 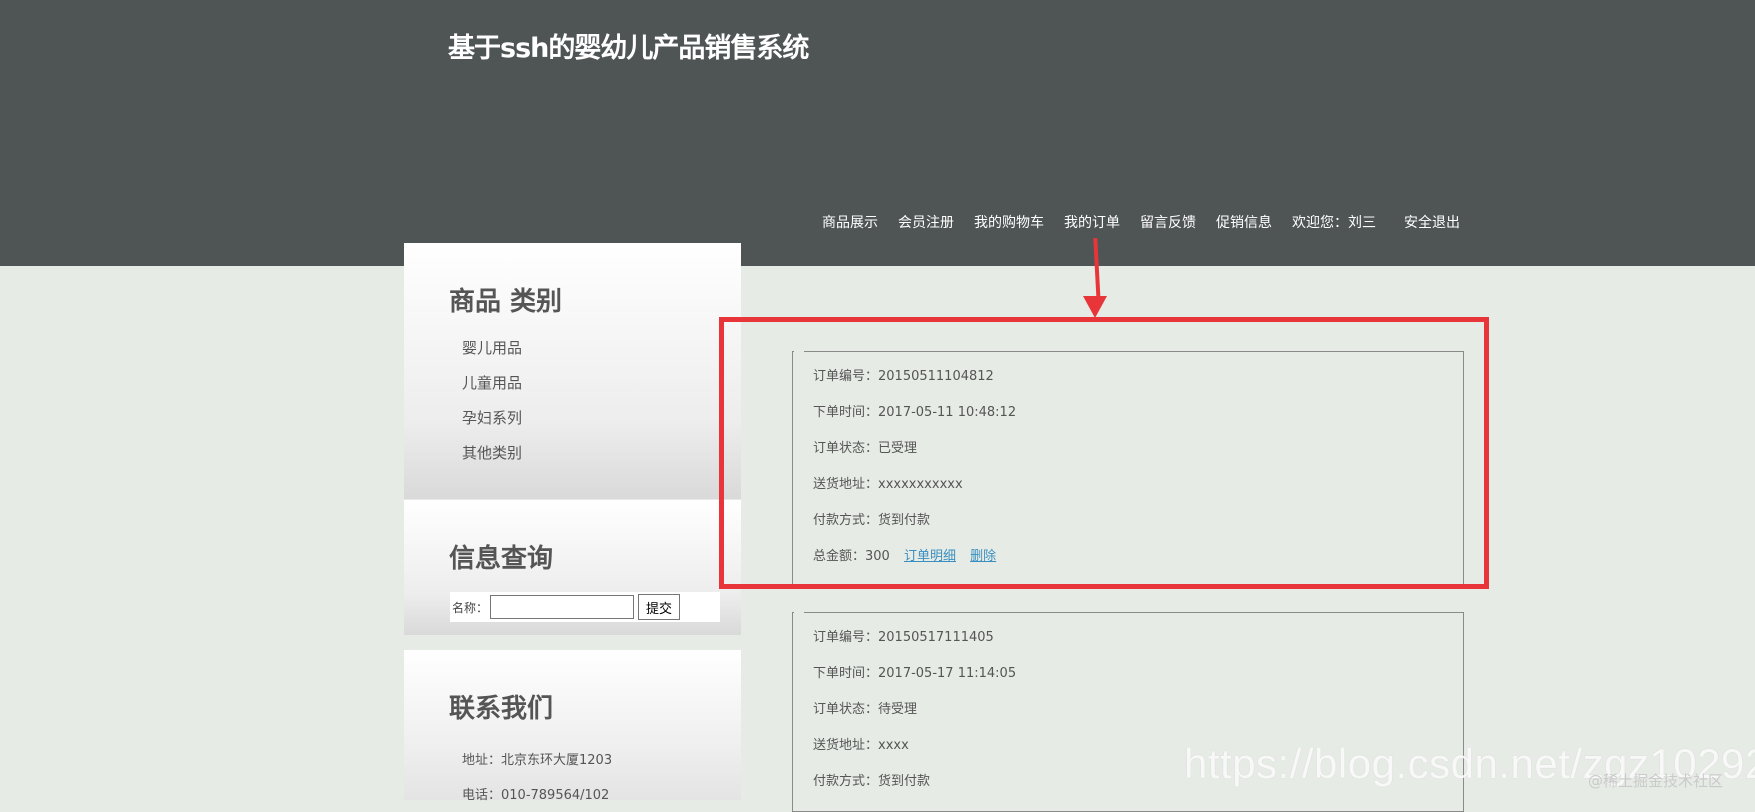 What do you see at coordinates (492, 390) in the screenshot?
I see `category-item: 儿童用品` at bounding box center [492, 390].